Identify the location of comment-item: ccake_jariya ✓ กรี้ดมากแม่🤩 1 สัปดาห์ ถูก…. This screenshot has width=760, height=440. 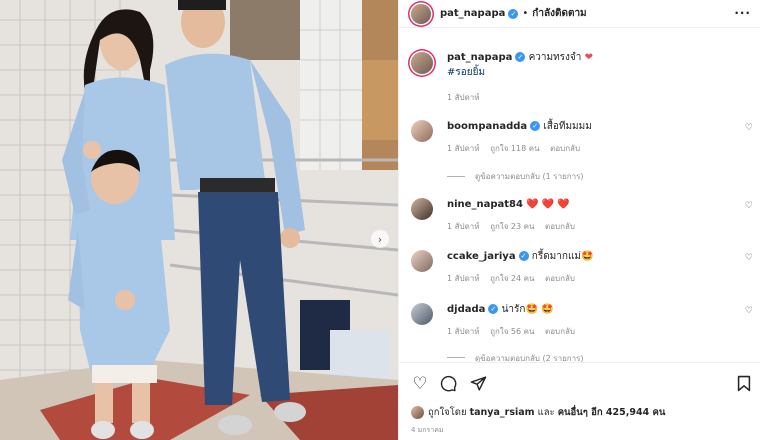
(583, 267).